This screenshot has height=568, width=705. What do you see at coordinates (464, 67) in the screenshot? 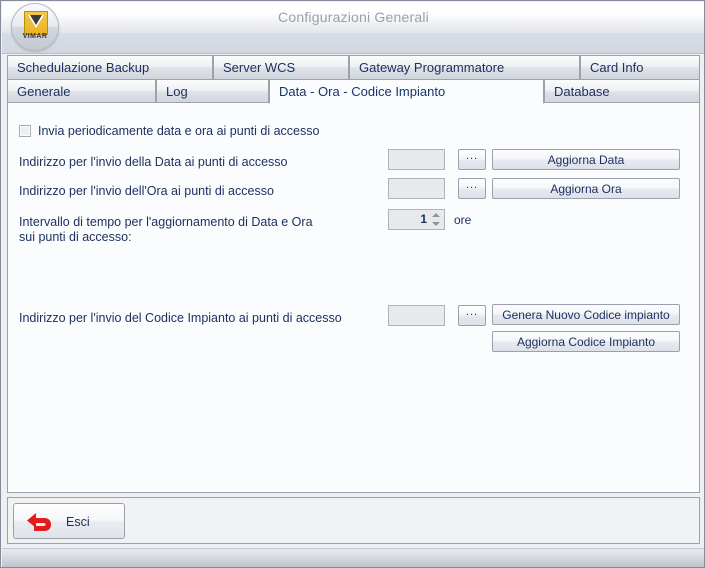
I see `tab-gateway-programmatore: Gateway Programmatore` at bounding box center [464, 67].